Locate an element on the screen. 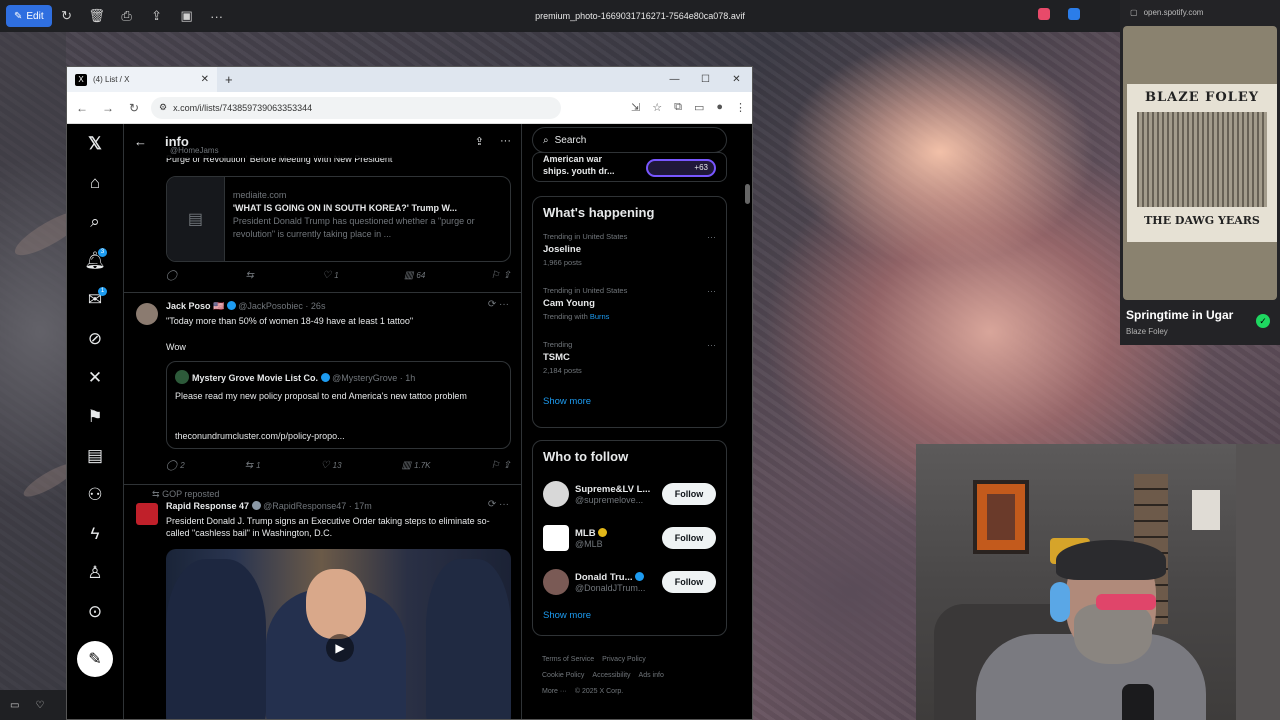 The height and width of the screenshot is (720, 1280). play-icon: ▶ is located at coordinates (340, 648).